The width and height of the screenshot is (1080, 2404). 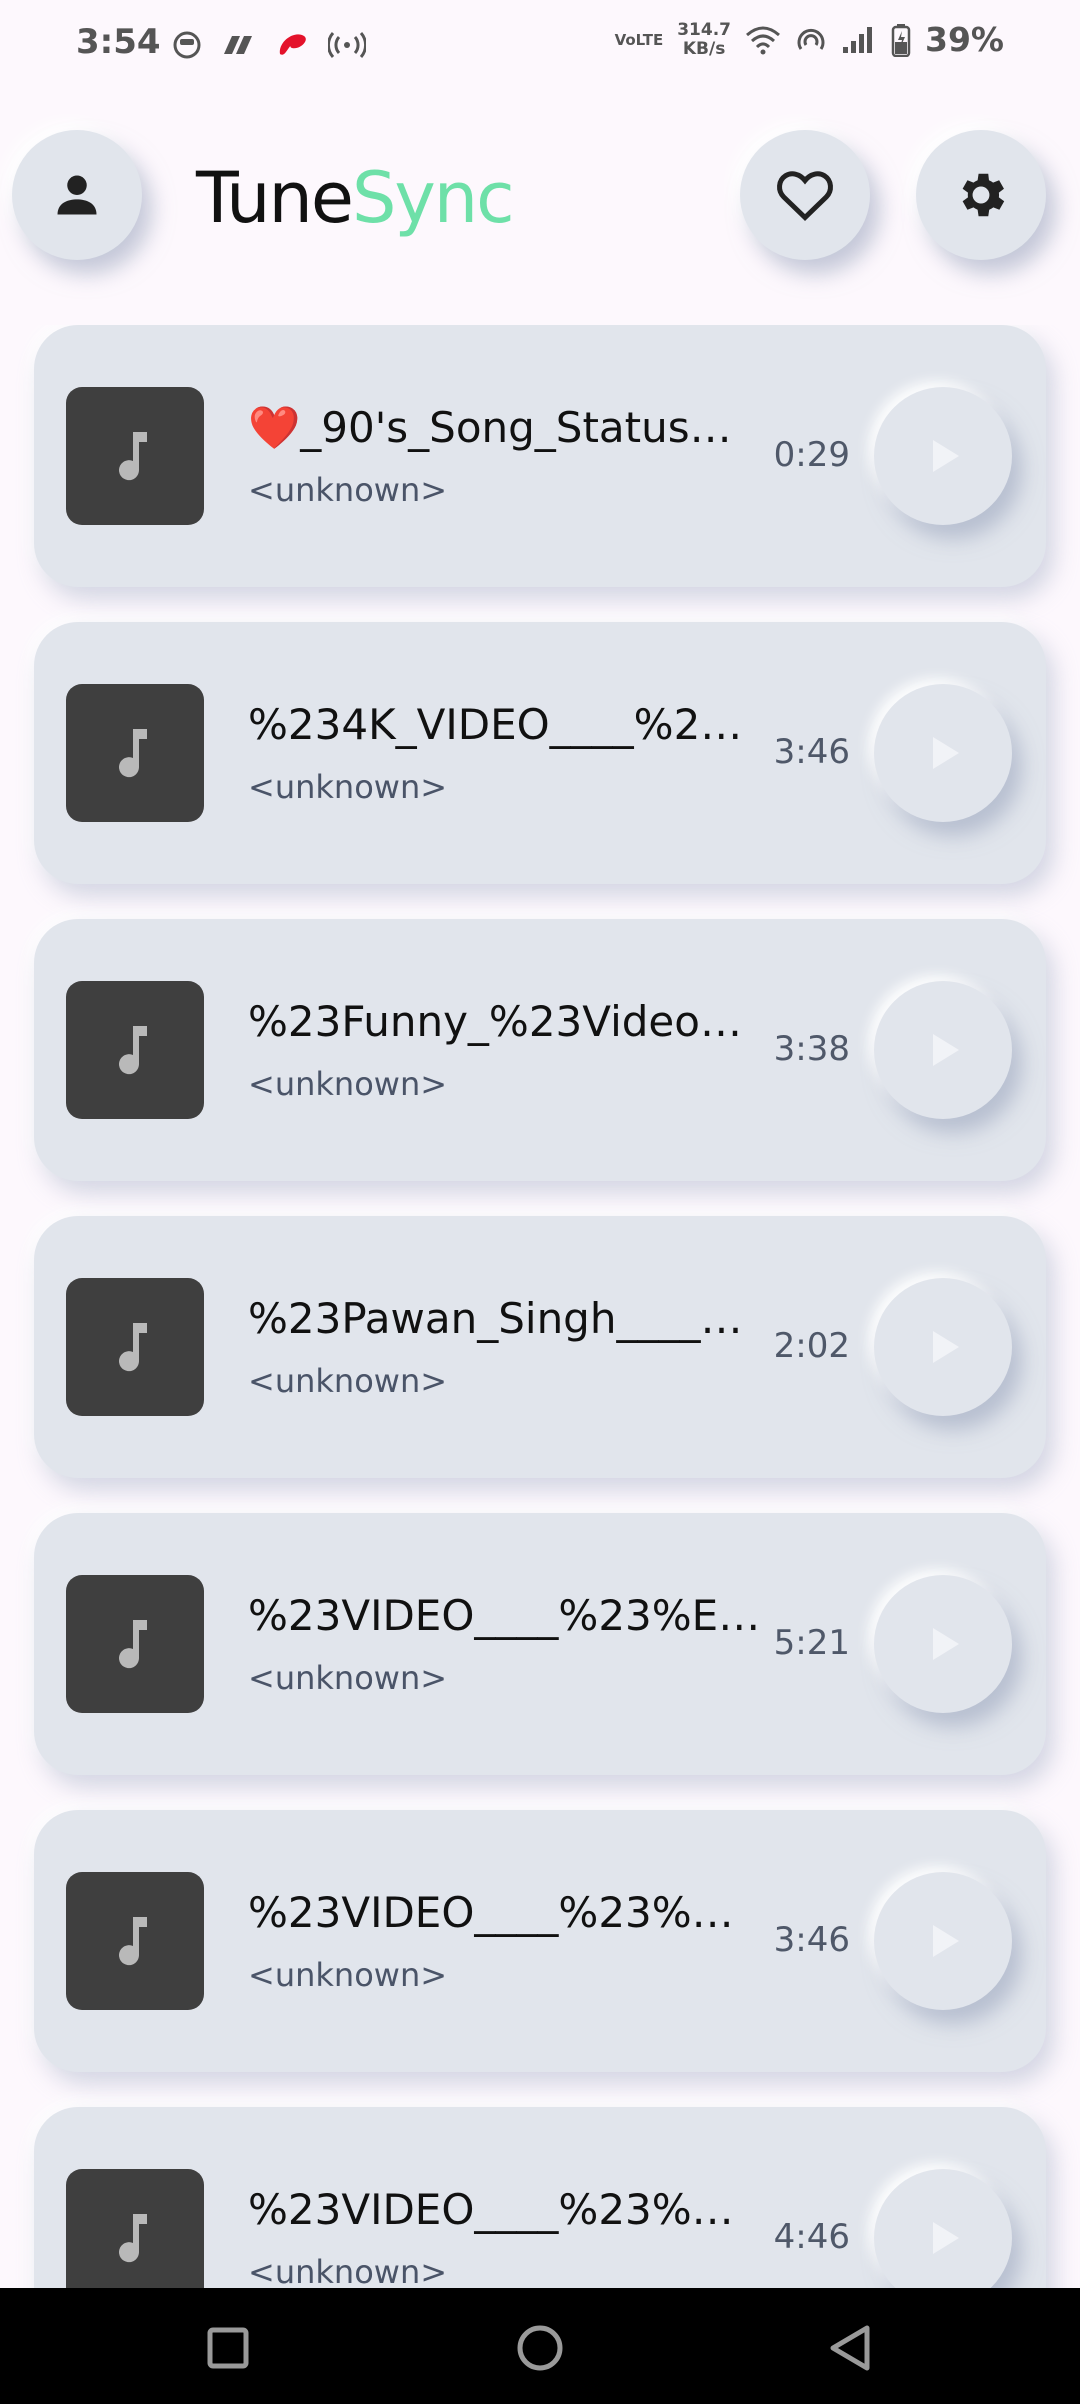 What do you see at coordinates (540, 45) in the screenshot?
I see `status-bar: 3:54 VoLTE 314.7 KB/s 39%` at bounding box center [540, 45].